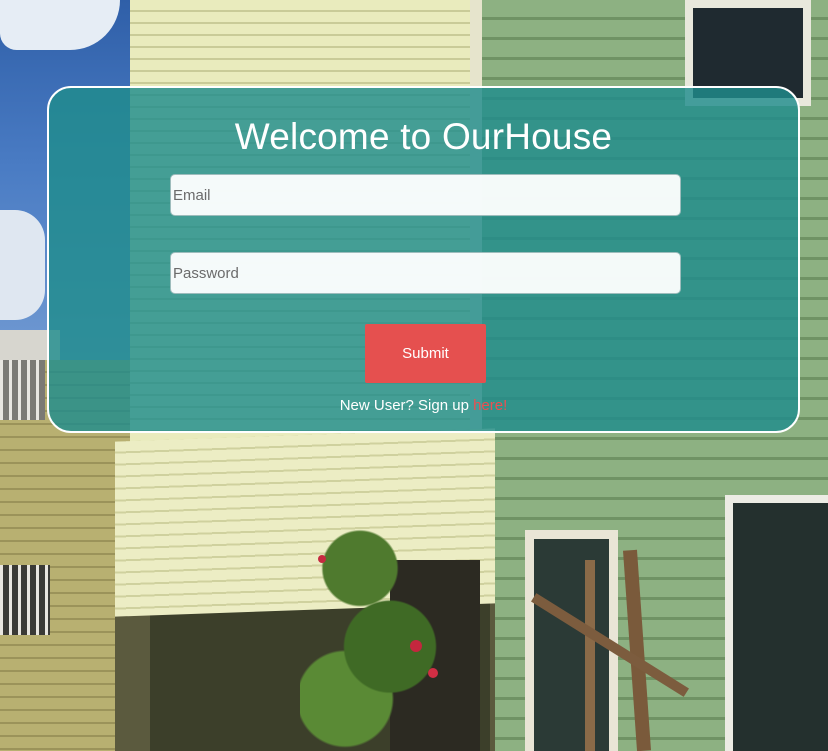 The image size is (828, 751). What do you see at coordinates (527, 136) in the screenshot?
I see `brand-name: OurHouse` at bounding box center [527, 136].